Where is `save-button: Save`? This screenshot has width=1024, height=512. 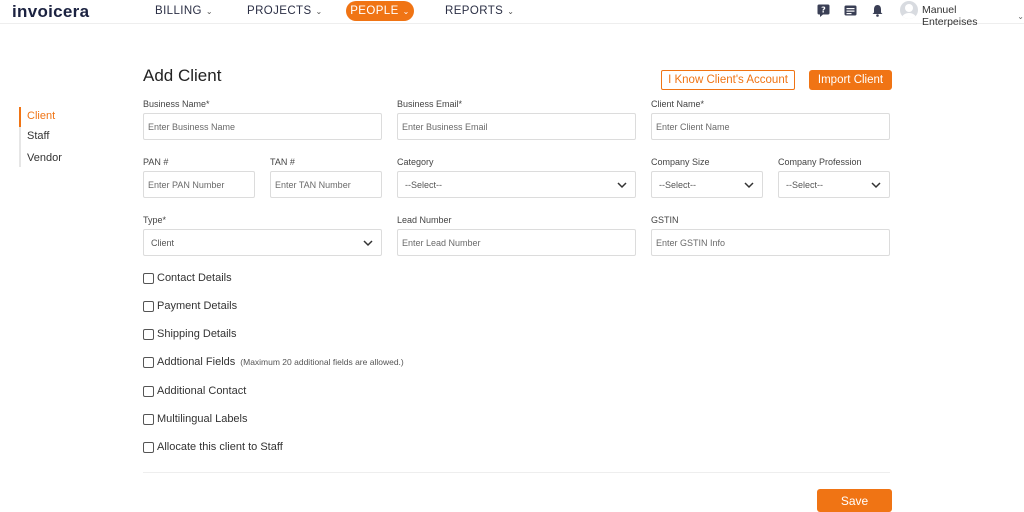
save-button: Save is located at coordinates (854, 500).